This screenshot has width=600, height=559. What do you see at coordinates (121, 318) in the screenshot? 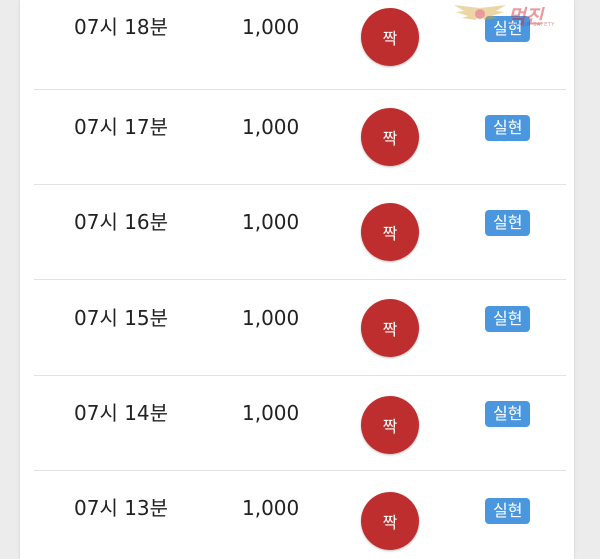
I see `round-time: 07시 15분` at bounding box center [121, 318].